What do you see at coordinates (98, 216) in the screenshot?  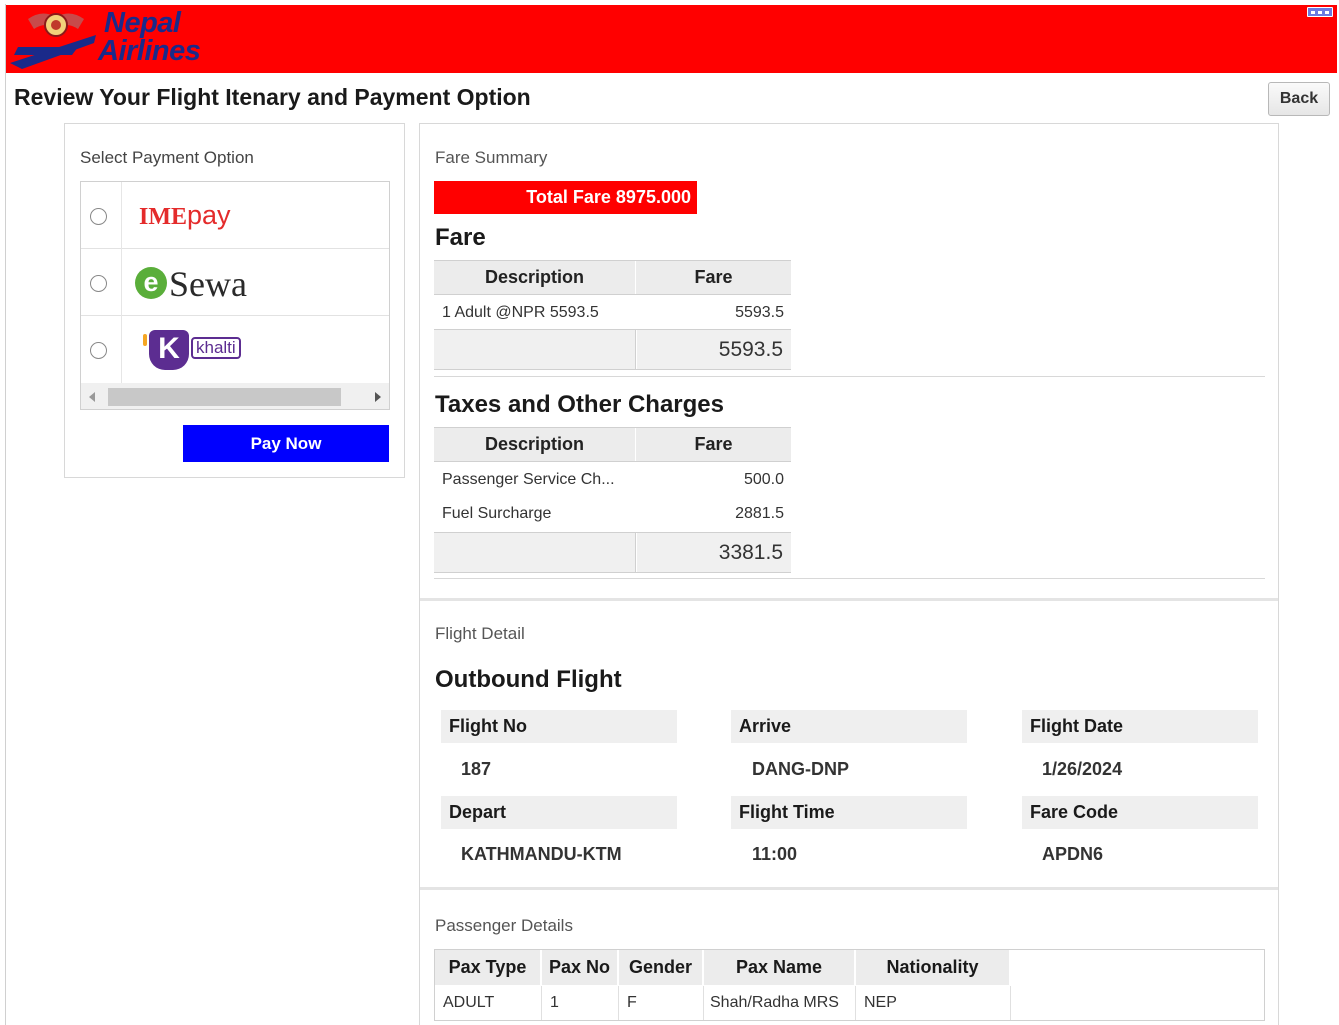 I see `imepay-radio` at bounding box center [98, 216].